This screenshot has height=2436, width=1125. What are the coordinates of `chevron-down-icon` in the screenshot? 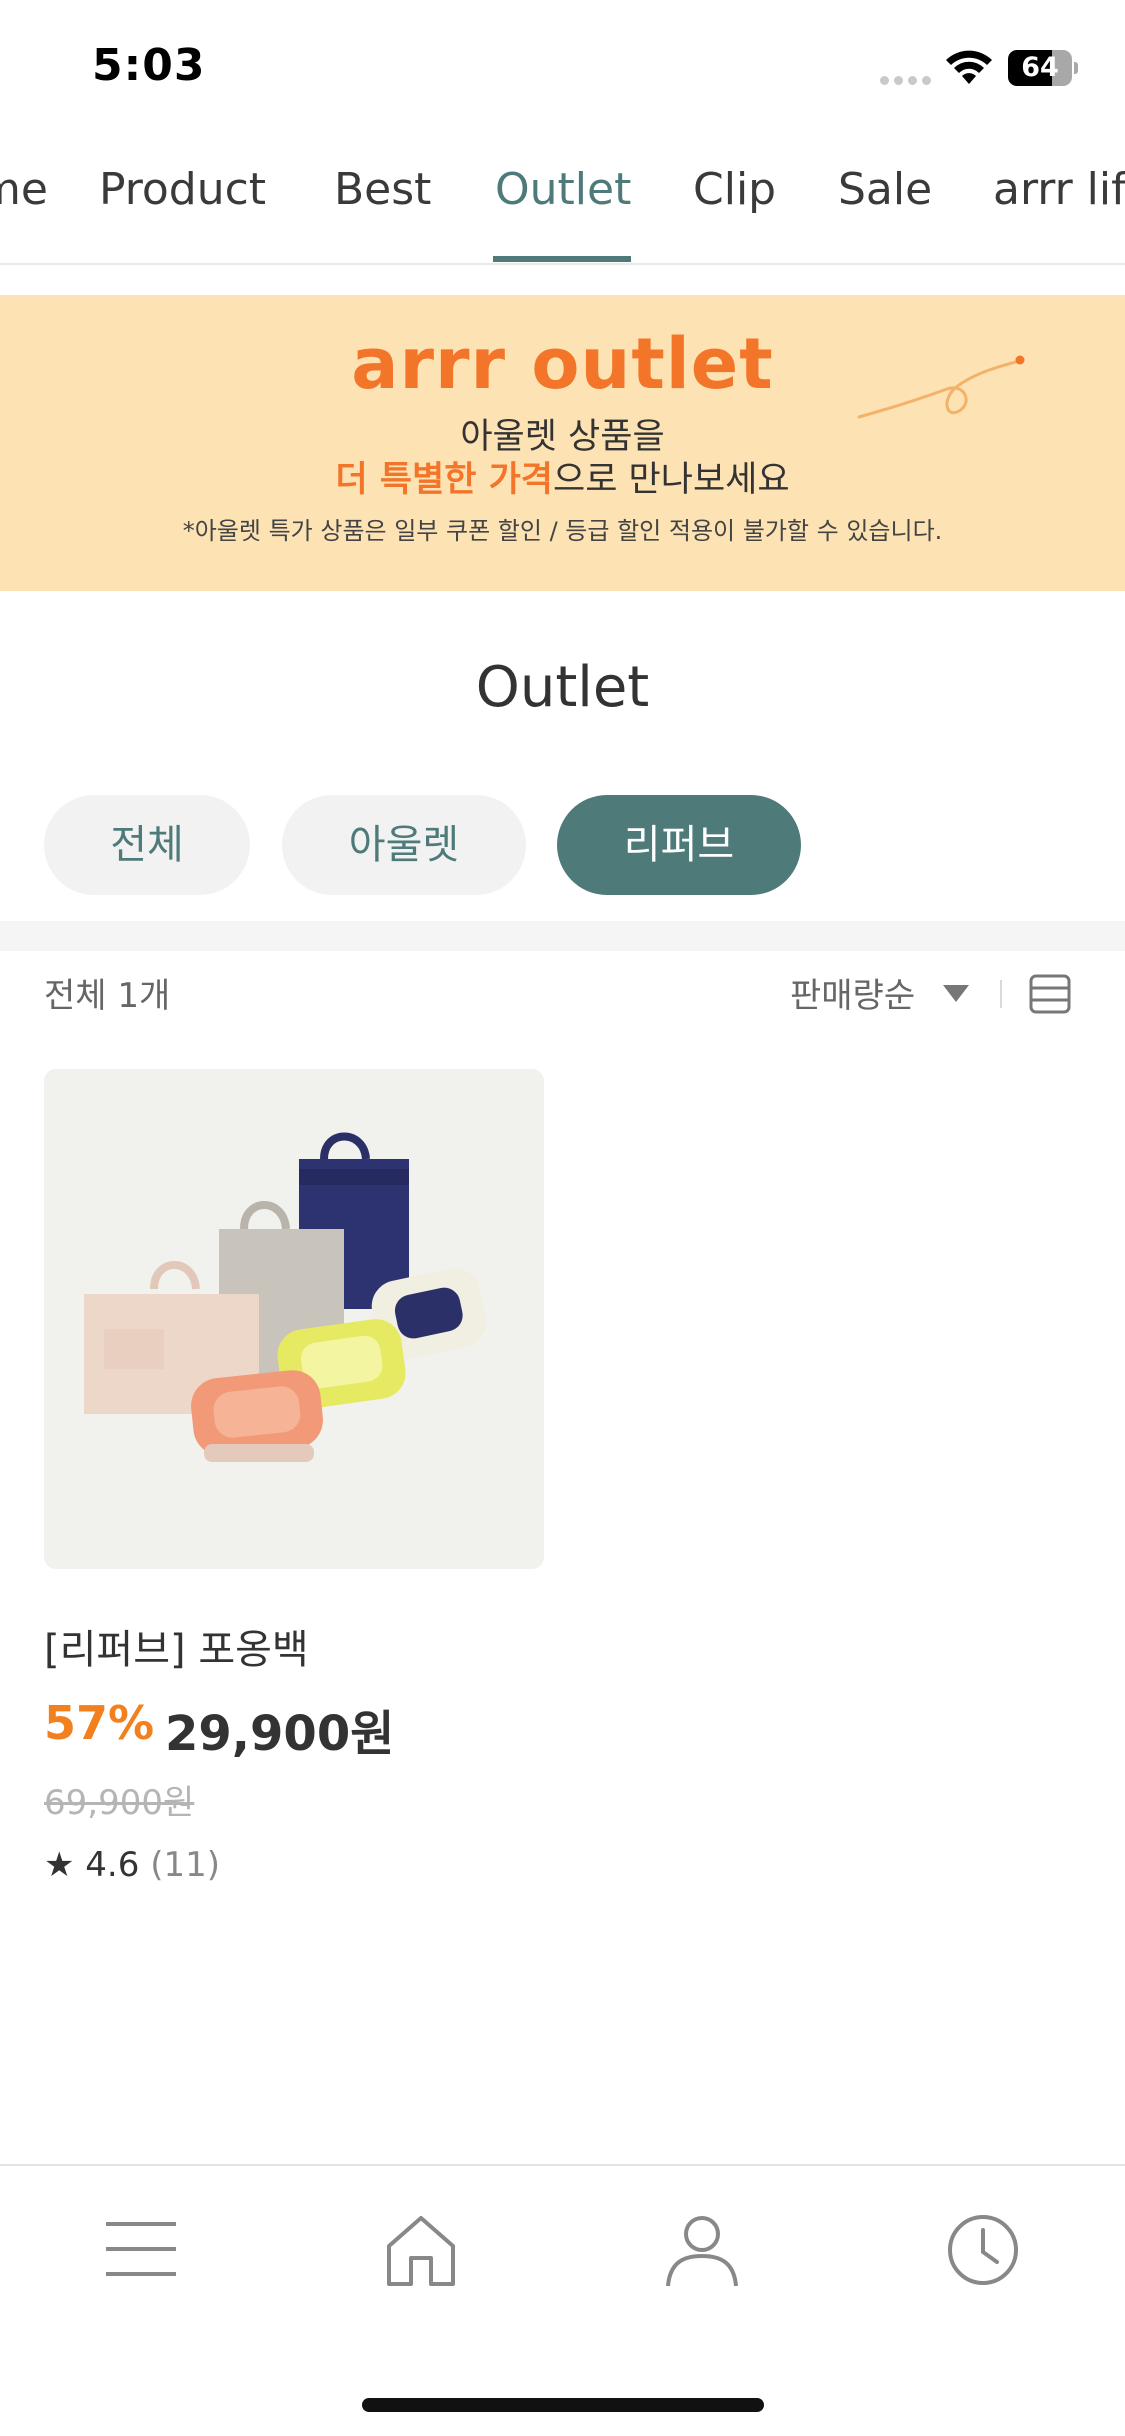 It's located at (956, 993).